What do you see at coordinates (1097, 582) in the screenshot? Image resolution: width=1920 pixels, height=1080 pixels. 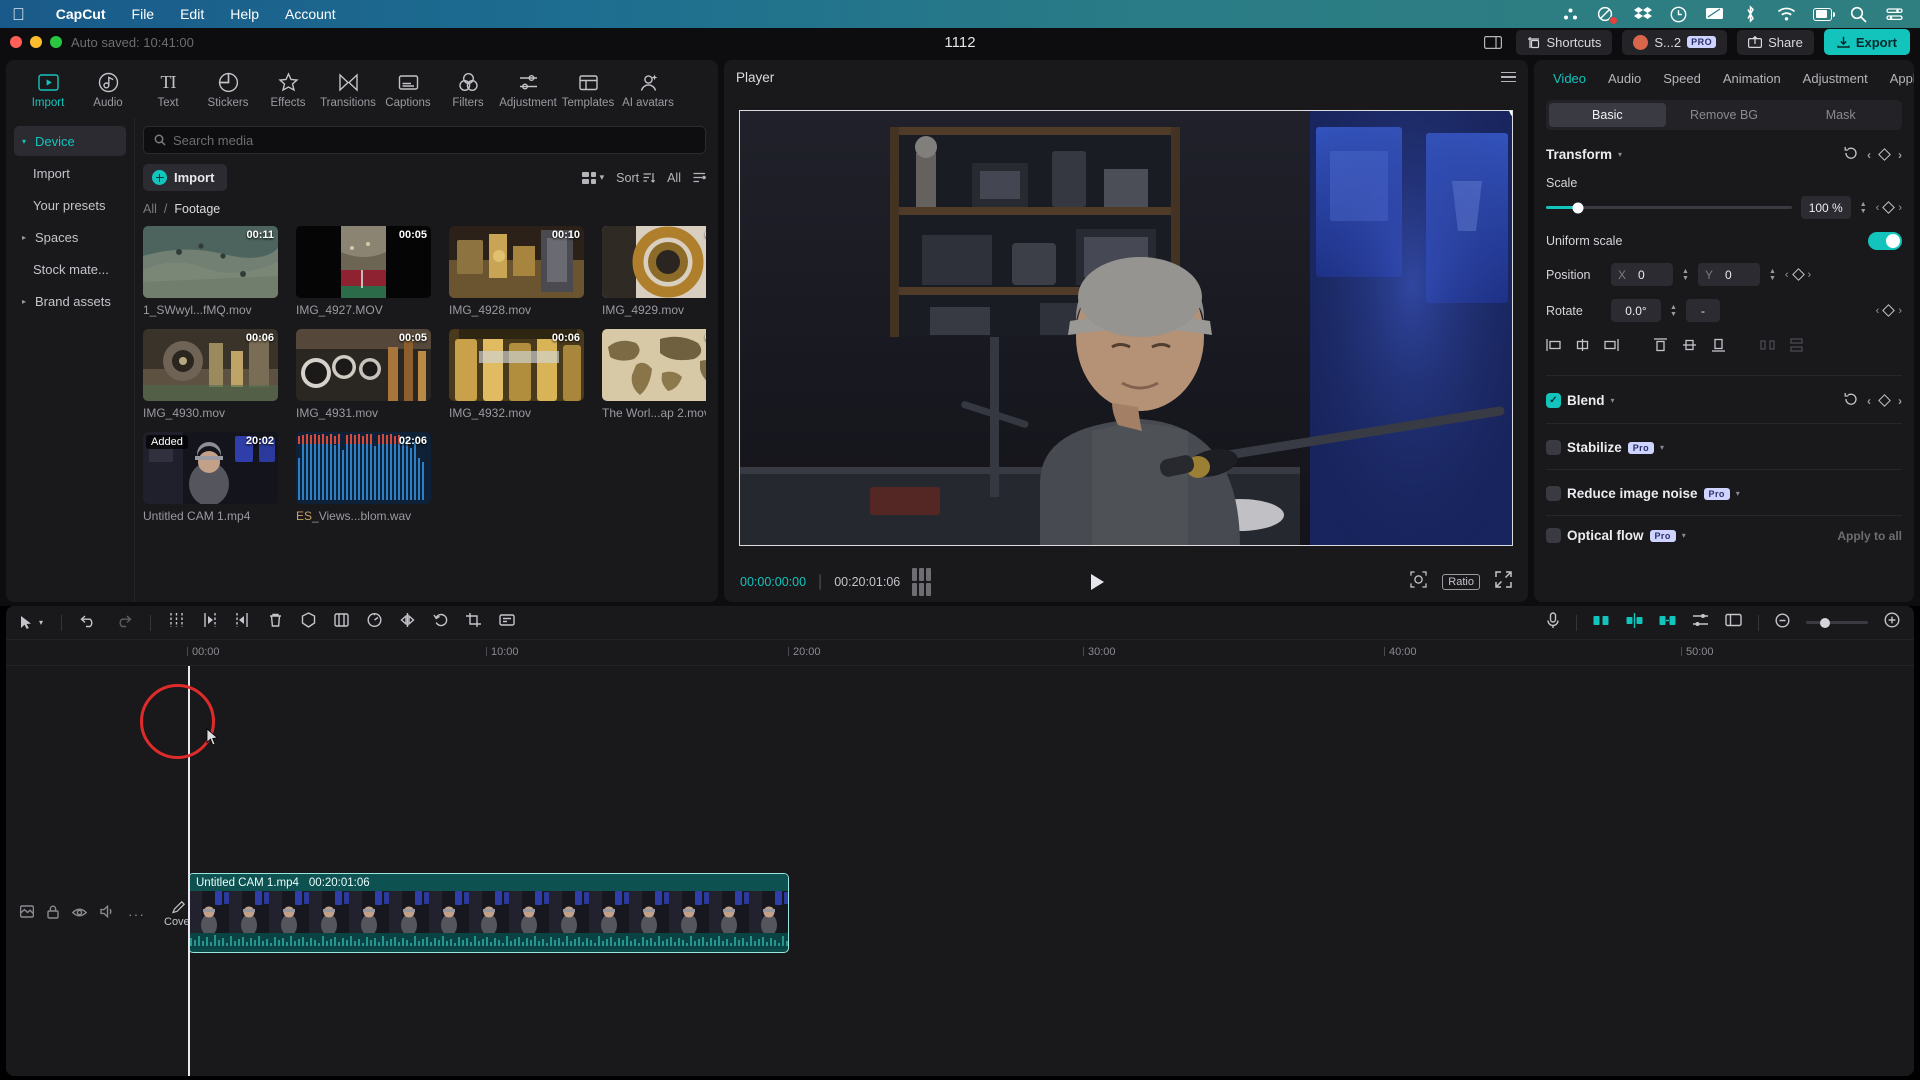 I see `play-button` at bounding box center [1097, 582].